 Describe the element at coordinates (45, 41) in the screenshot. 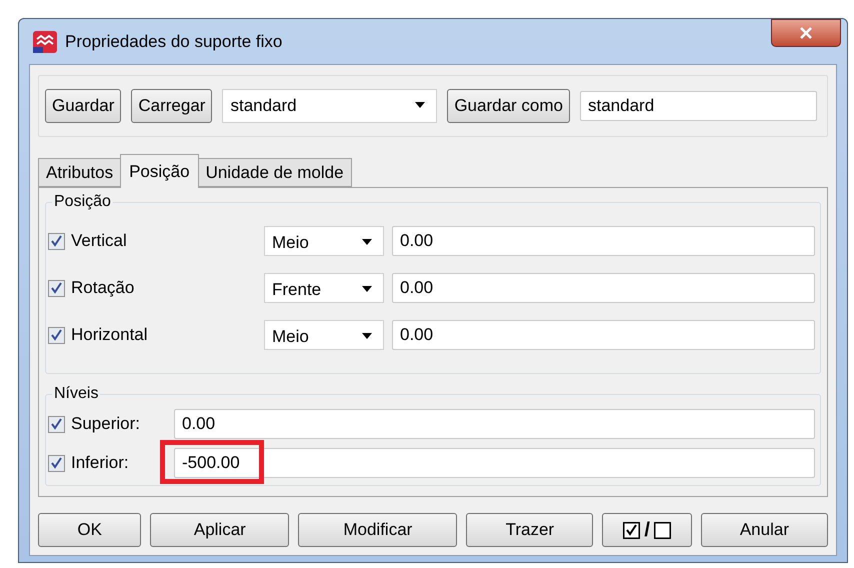

I see `app-logo-icon` at that location.